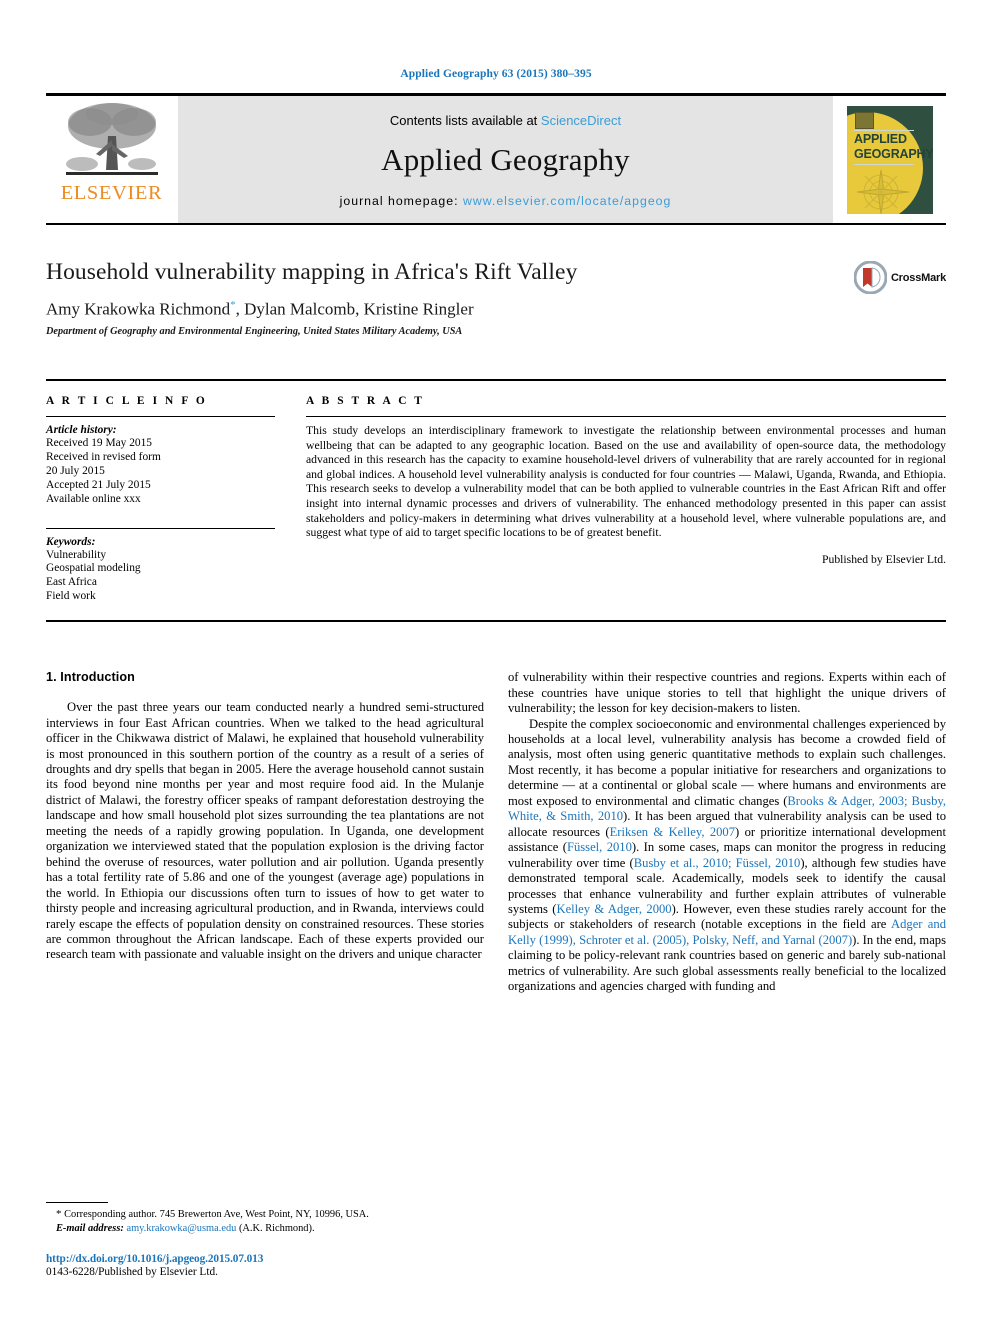 The image size is (992, 1323). Describe the element at coordinates (160, 528) in the screenshot. I see `info-divider-keywords` at that location.